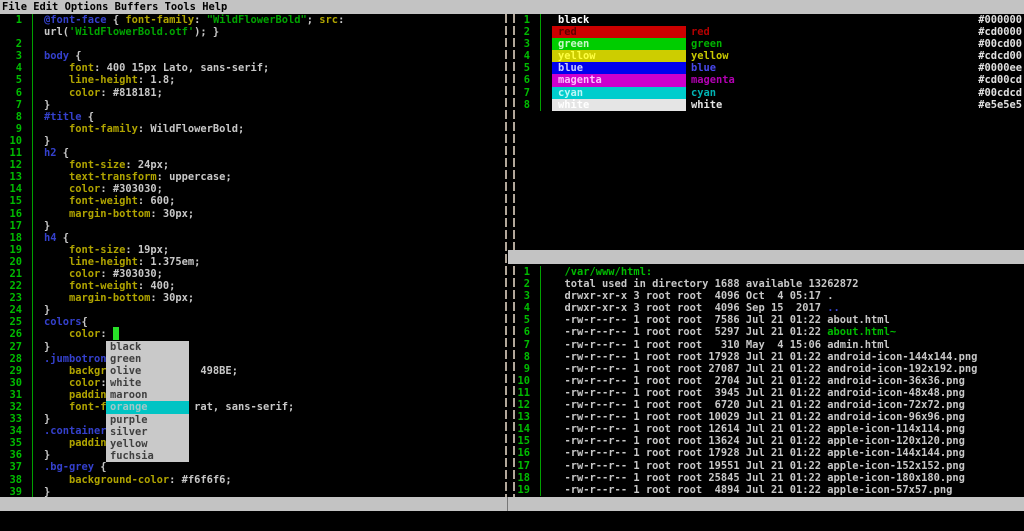  Describe the element at coordinates (147, 359) in the screenshot. I see `popup-item-green: green` at that location.